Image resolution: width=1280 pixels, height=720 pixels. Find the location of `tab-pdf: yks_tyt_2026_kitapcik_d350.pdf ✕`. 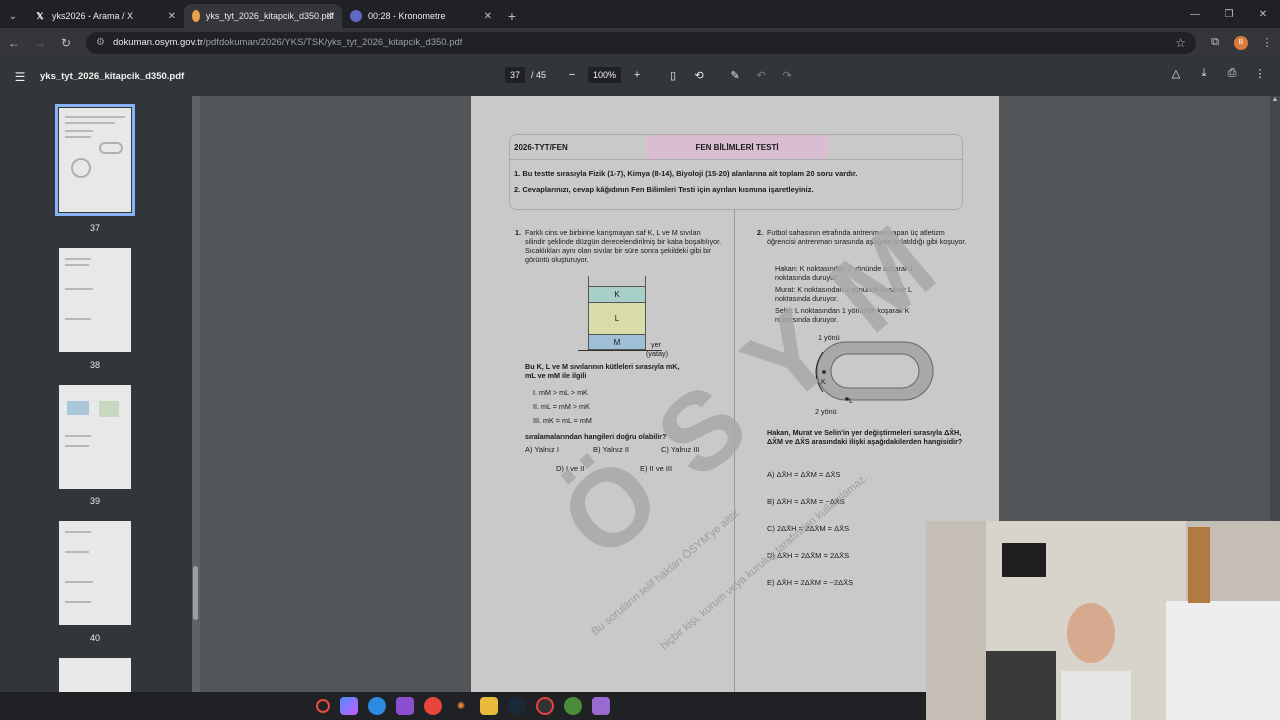

tab-pdf: yks_tyt_2026_kitapcik_d350.pdf ✕ is located at coordinates (263, 16).